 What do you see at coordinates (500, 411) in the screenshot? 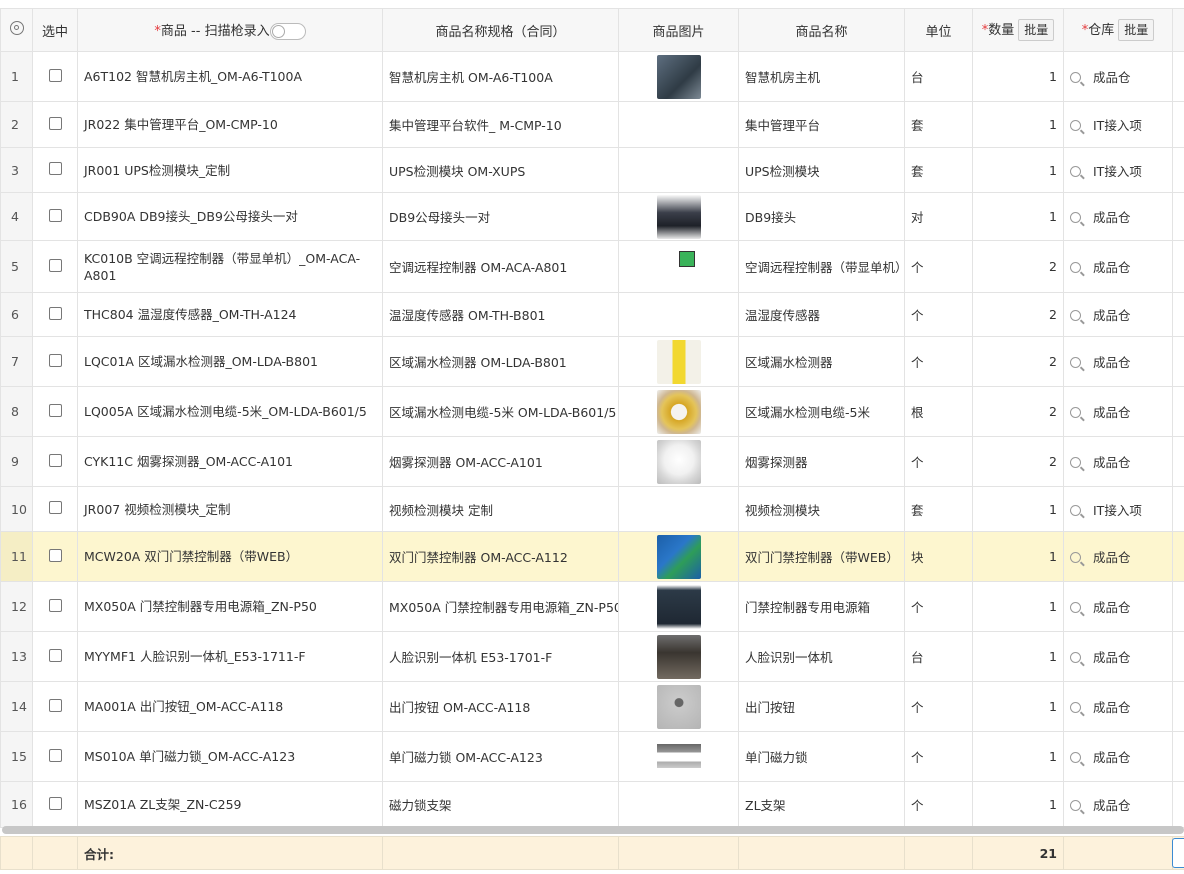
I see `product-spec-cell: 区域漏水检测电缆-5米 OM-LDA-B601/5` at bounding box center [500, 411].